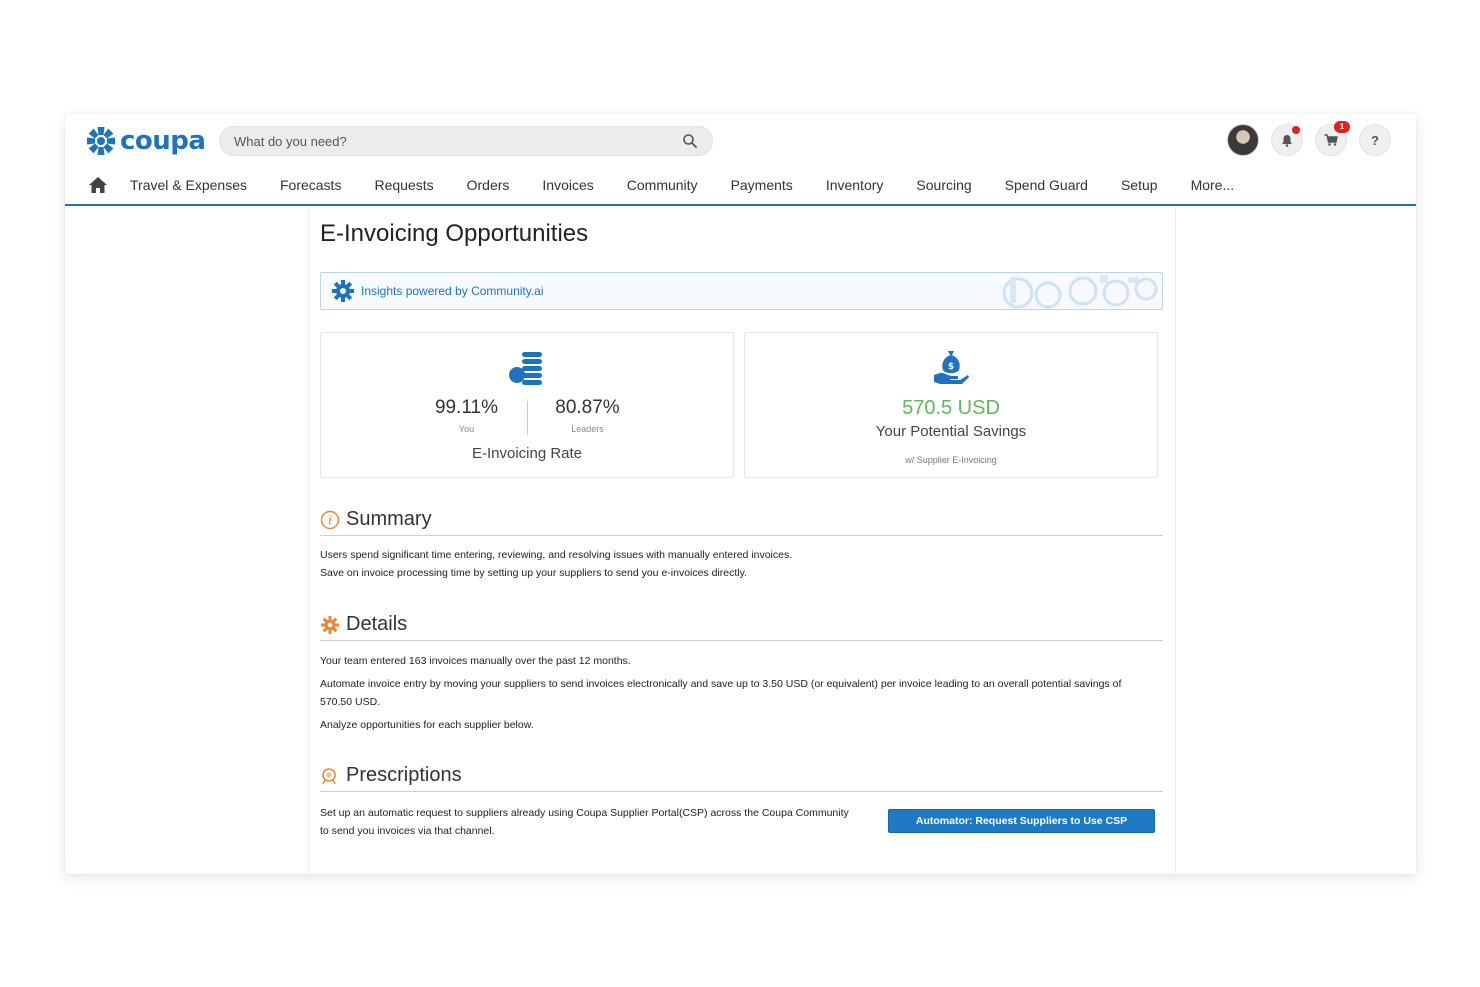 This screenshot has height=987, width=1480. I want to click on svg-text: i, so click(330, 520).